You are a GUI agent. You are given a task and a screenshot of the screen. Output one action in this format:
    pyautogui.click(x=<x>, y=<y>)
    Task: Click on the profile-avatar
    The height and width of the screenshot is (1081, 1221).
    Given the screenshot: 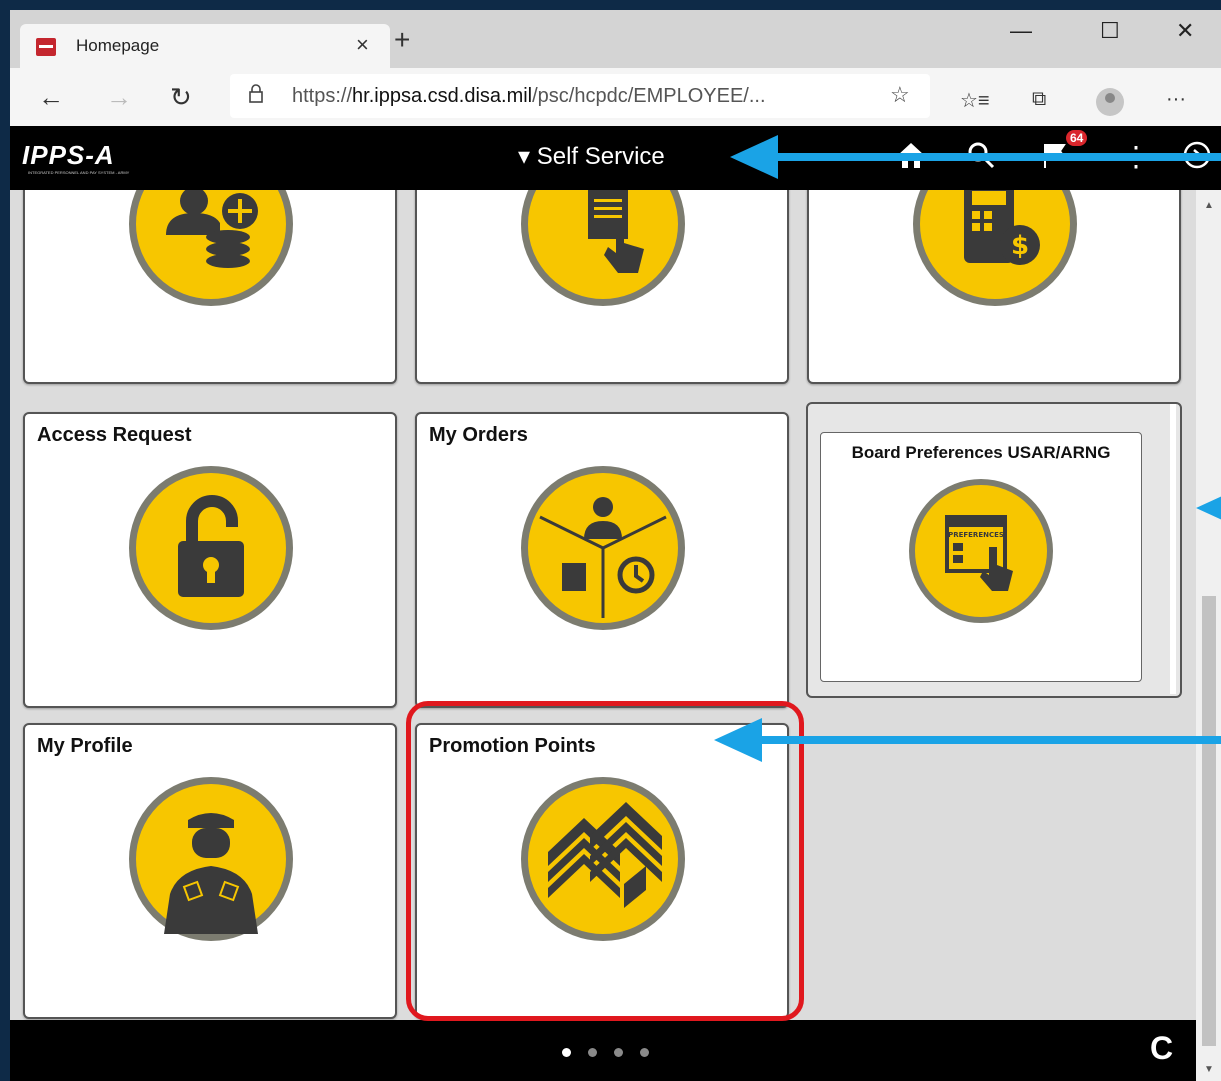 What is the action you would take?
    pyautogui.click(x=1110, y=102)
    